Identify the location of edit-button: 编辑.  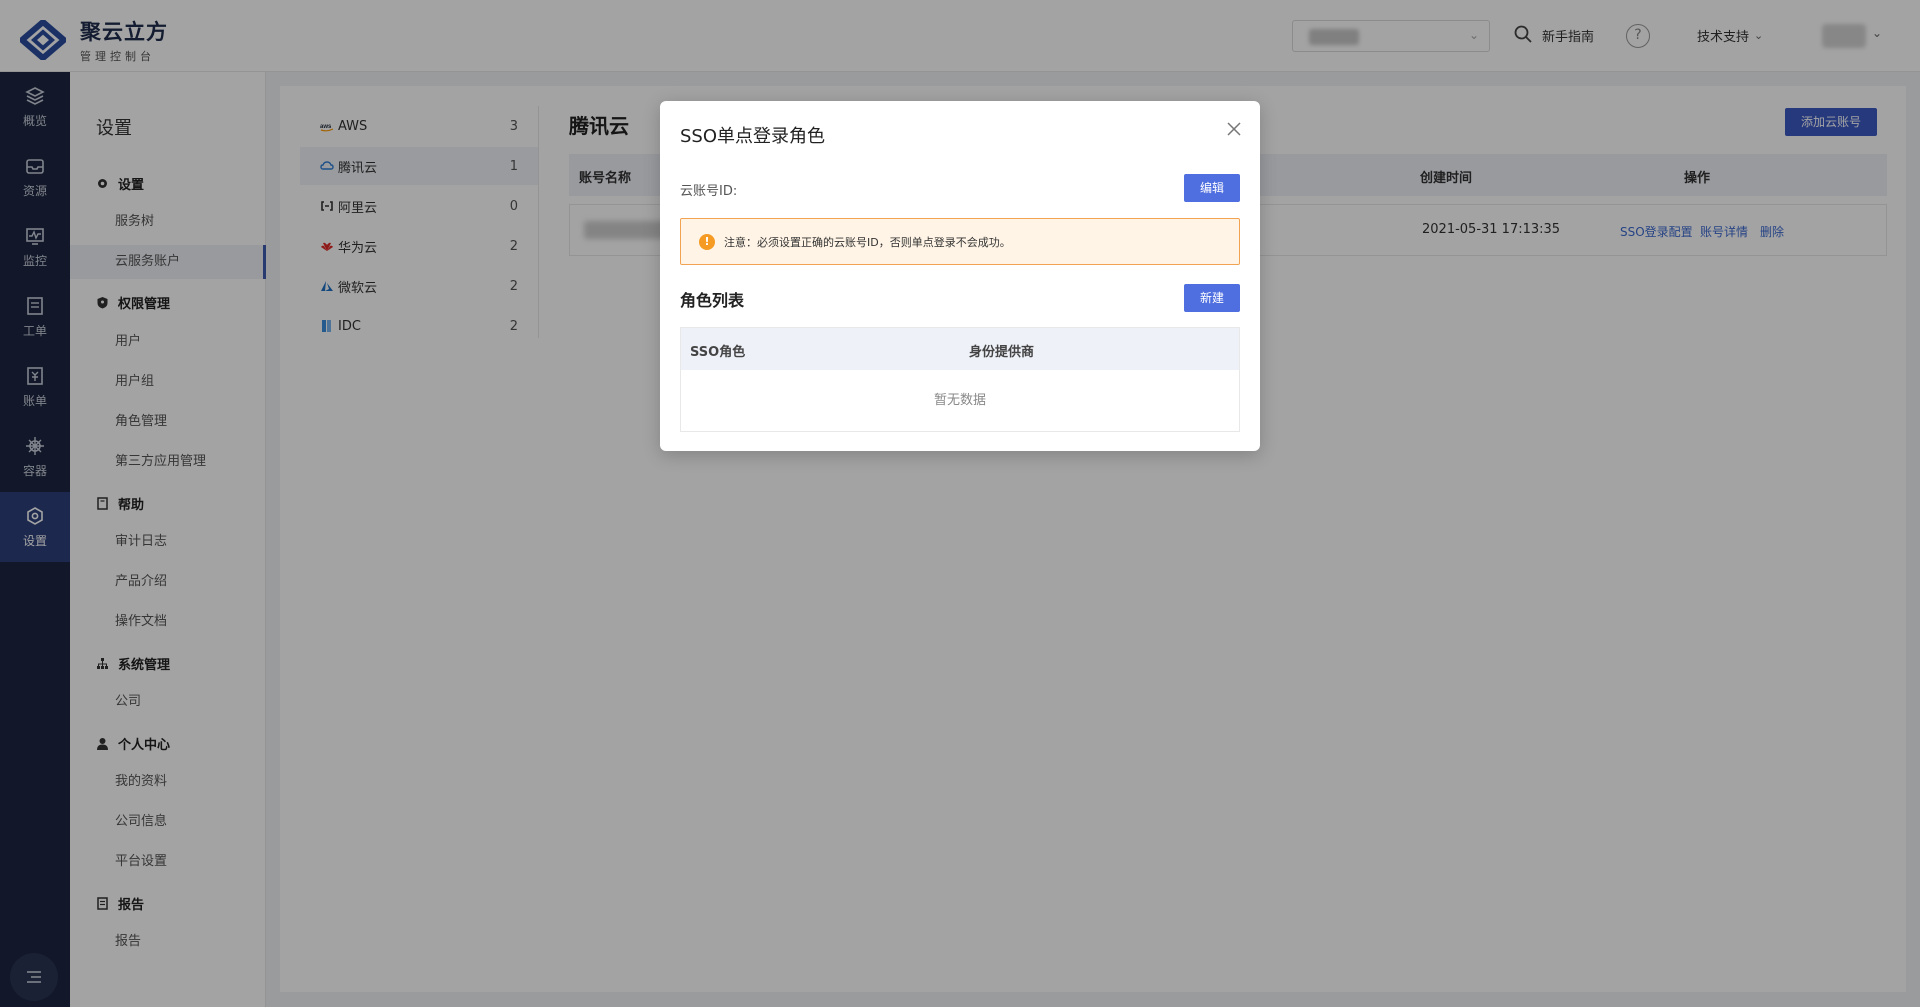
(1212, 188).